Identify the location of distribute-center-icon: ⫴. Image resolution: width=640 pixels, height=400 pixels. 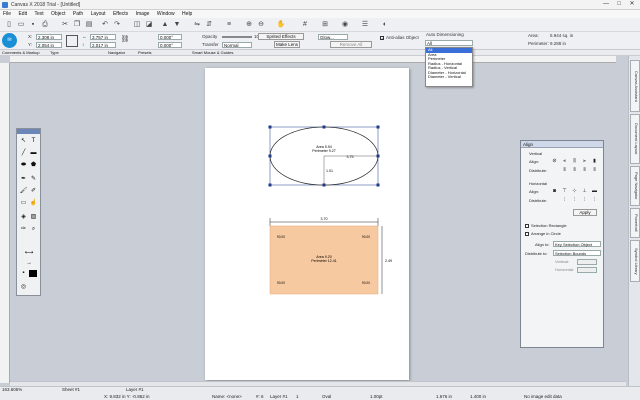
(574, 170).